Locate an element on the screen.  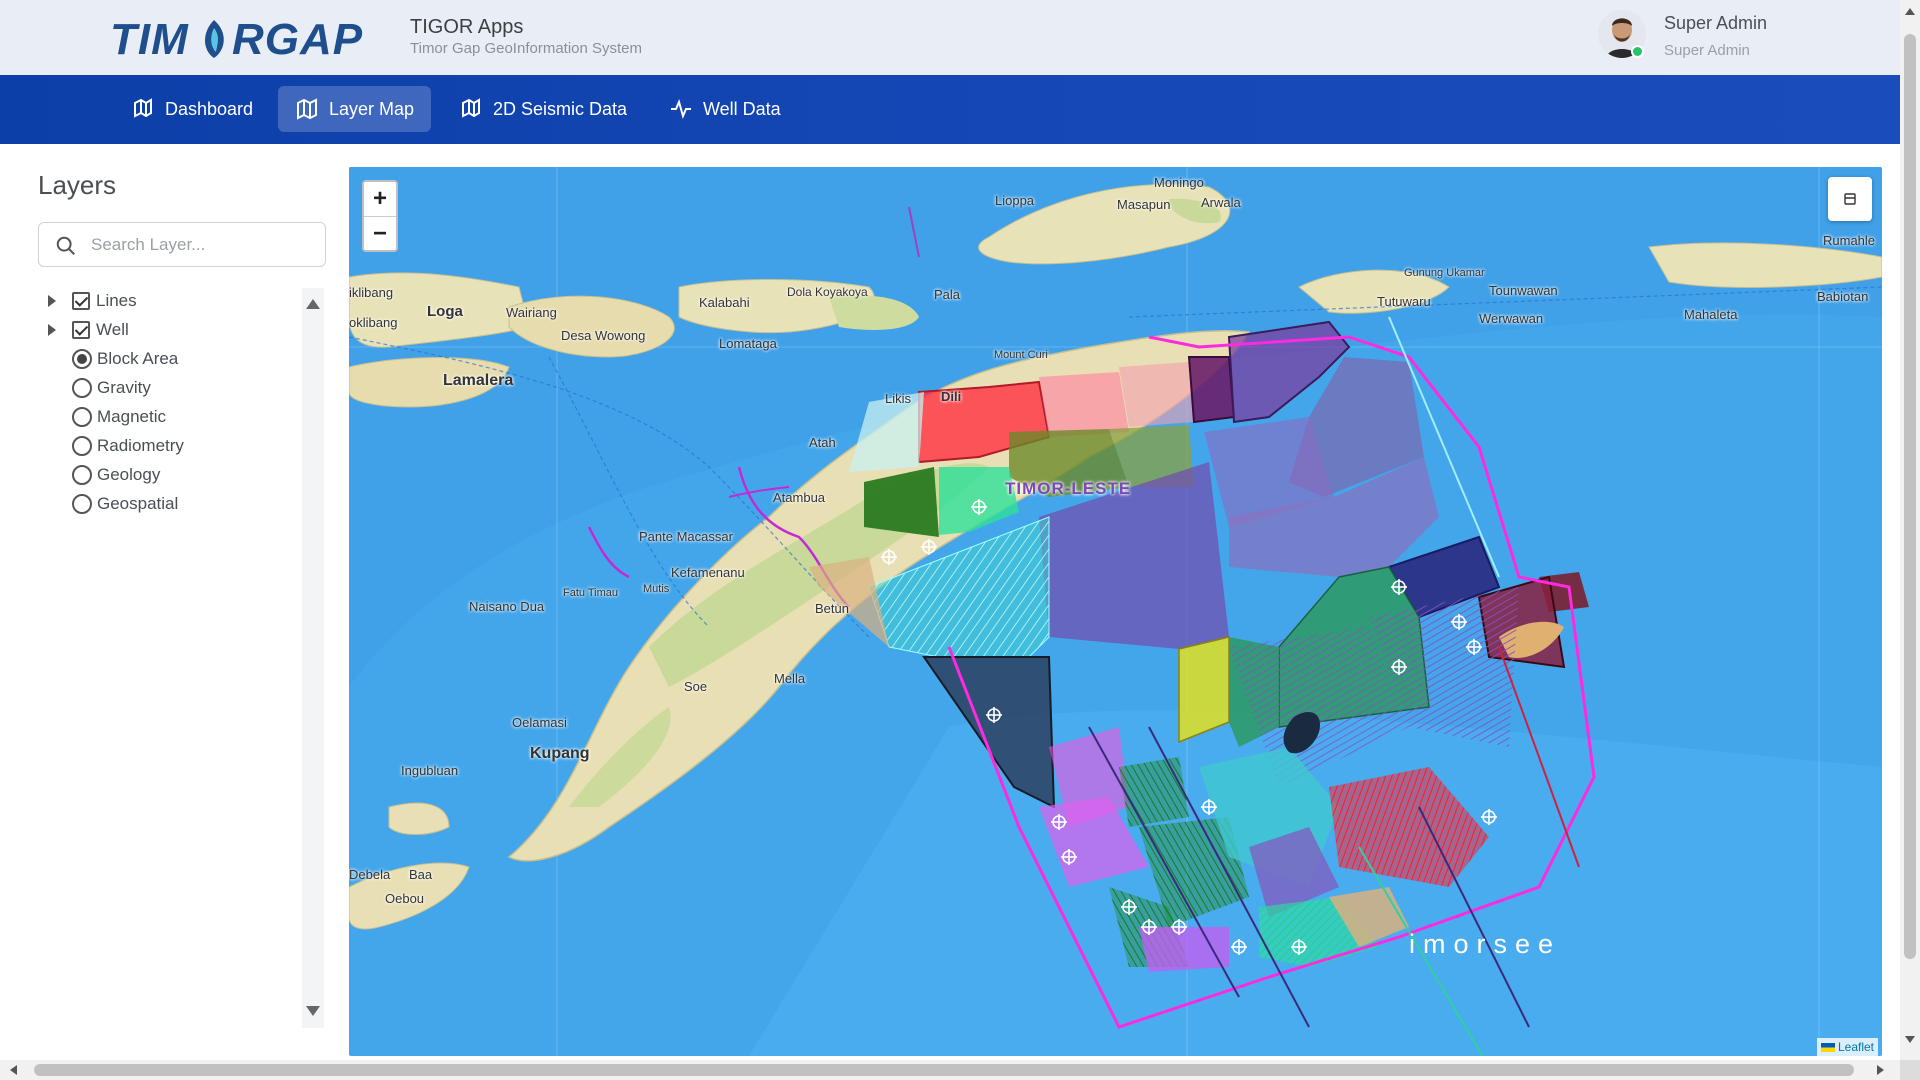
scroll-right-arrow-icon is located at coordinates (1880, 1070).